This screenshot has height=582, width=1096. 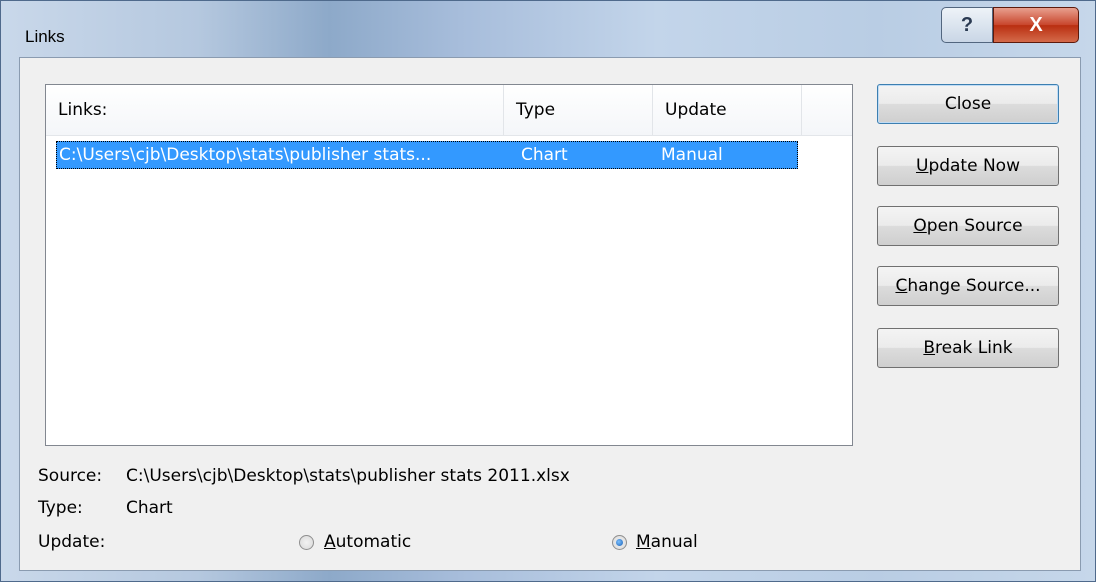 I want to click on type-value: Chart, so click(x=149, y=508).